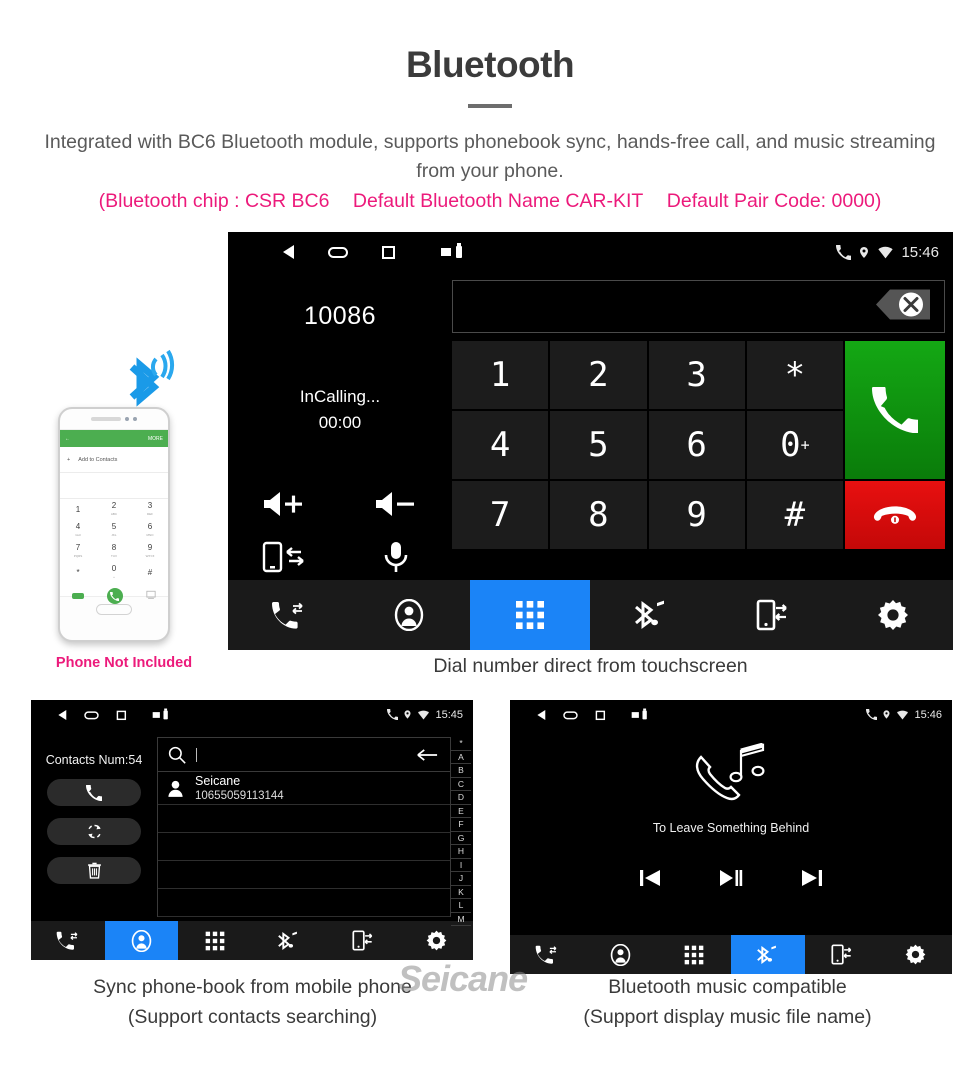 Image resolution: width=980 pixels, height=1088 pixels. Describe the element at coordinates (598, 515) in the screenshot. I see `key-8: 8` at that location.